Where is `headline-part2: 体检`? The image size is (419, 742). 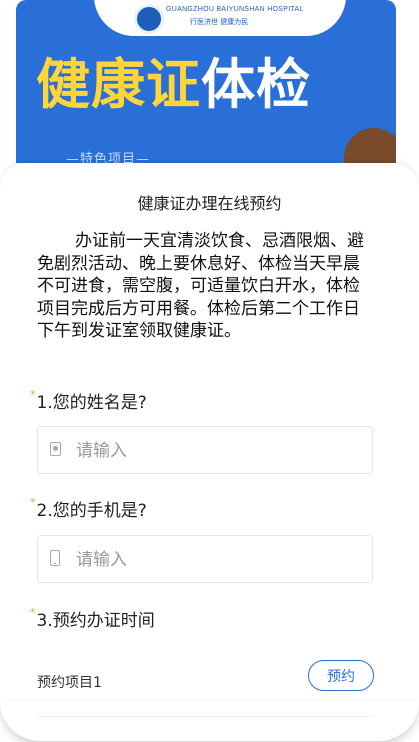 headline-part2: 体检 is located at coordinates (256, 84).